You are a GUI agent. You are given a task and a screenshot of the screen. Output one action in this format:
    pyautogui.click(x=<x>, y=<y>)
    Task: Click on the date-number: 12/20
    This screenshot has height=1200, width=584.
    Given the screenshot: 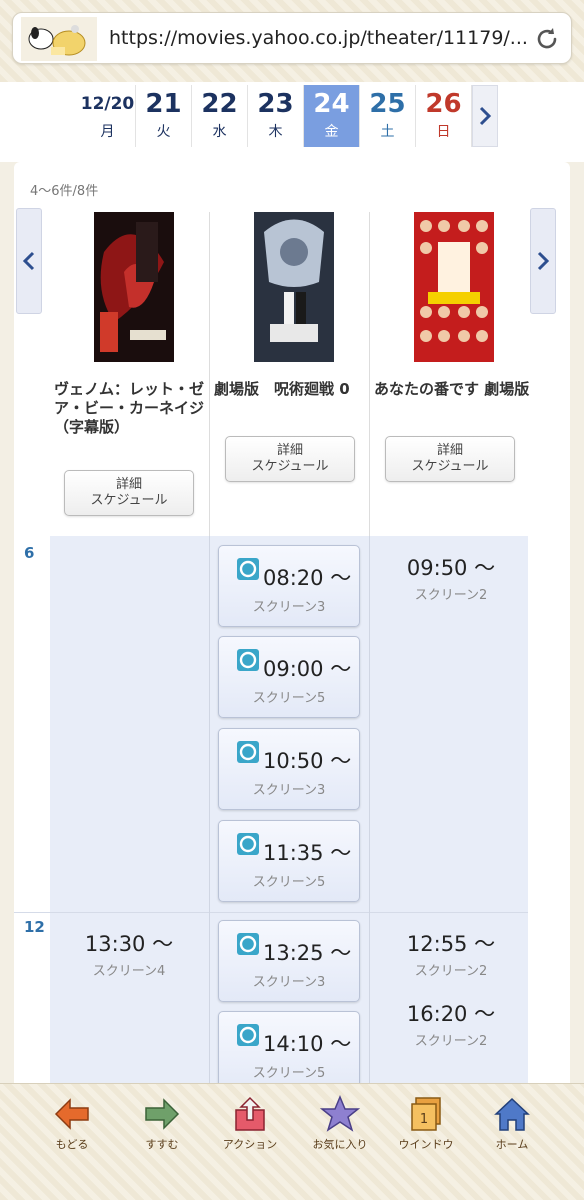 What is the action you would take?
    pyautogui.click(x=107, y=104)
    